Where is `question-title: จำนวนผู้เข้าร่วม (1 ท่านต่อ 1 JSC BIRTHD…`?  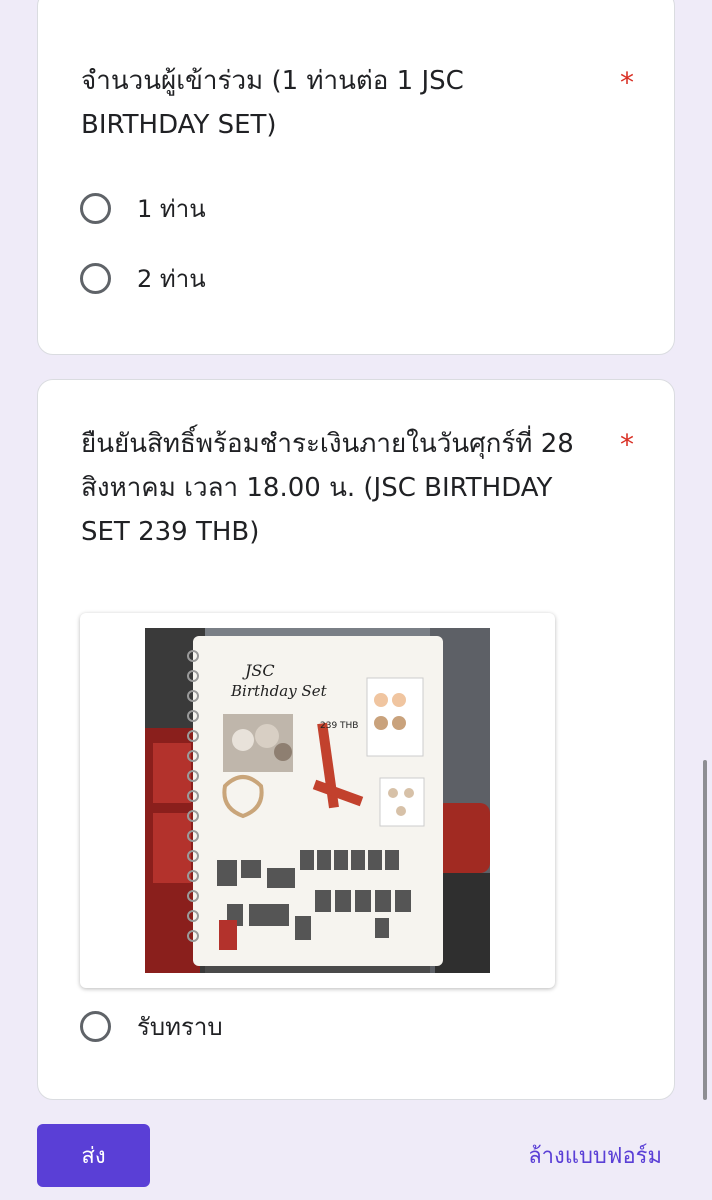 question-title: จำนวนผู้เข้าร่วม (1 ท่านต่อ 1 JSC BIRTHD… is located at coordinates (272, 103).